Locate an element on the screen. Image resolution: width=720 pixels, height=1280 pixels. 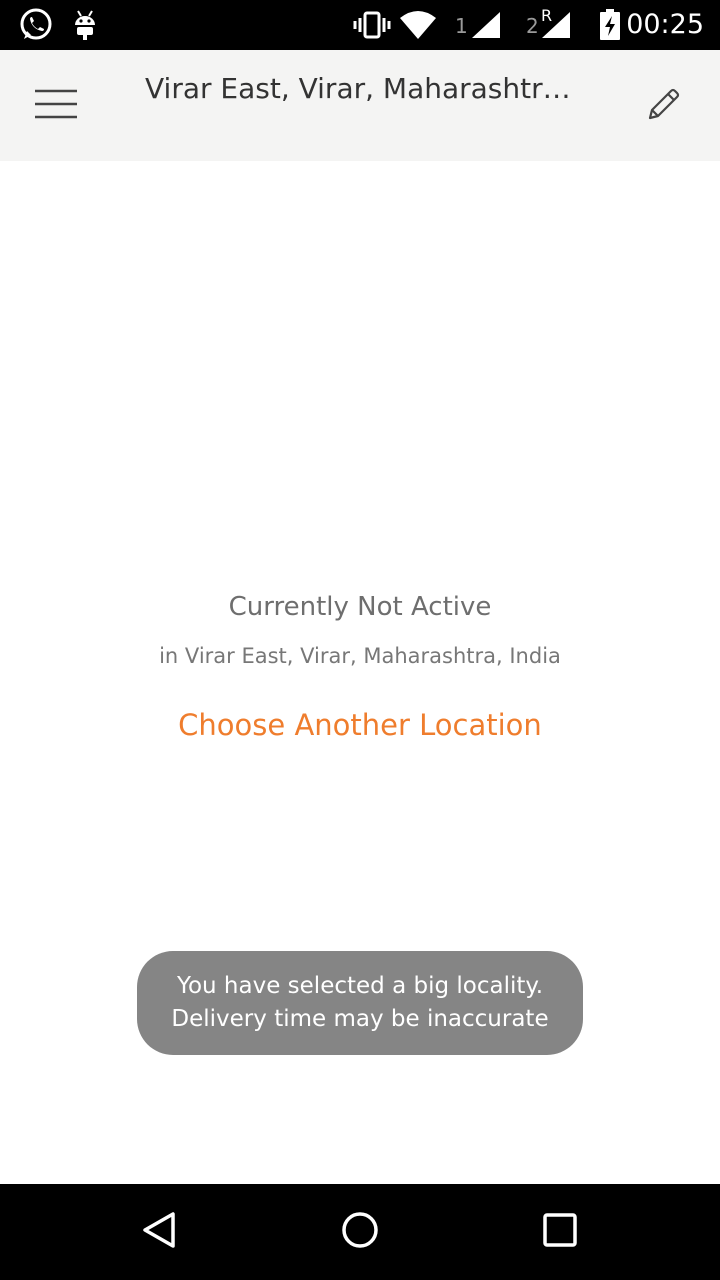
recents-icon is located at coordinates (560, 1232).